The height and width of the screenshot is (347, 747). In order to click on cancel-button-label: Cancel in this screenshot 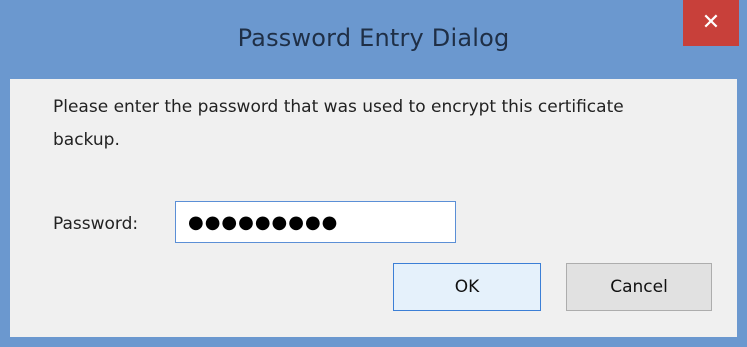, I will do `click(639, 287)`.